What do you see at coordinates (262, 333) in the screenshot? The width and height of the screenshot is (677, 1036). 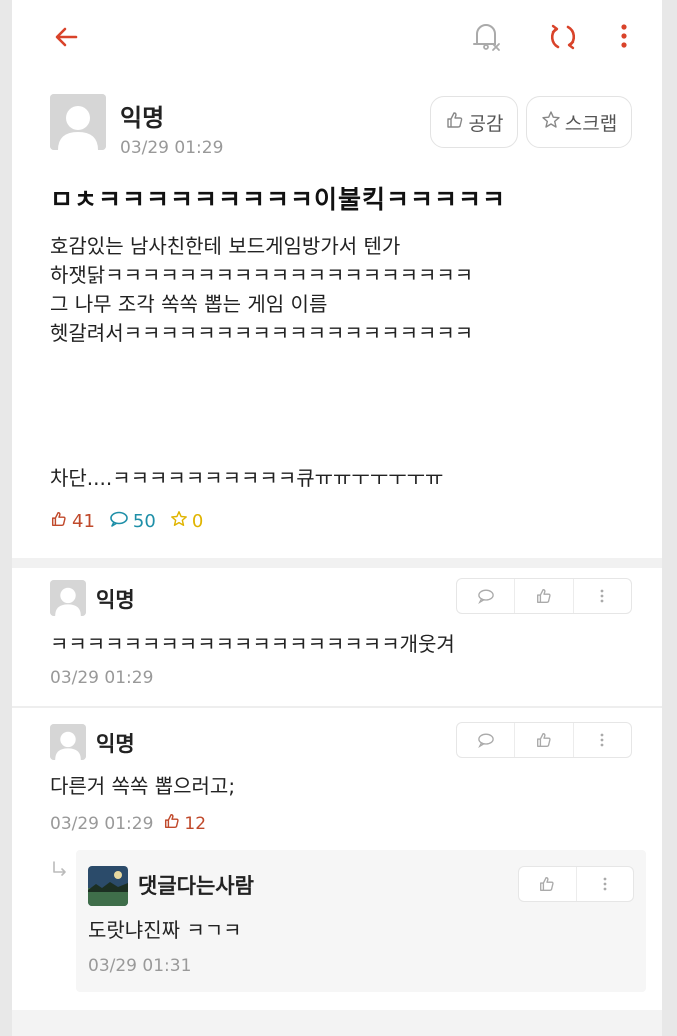 I see `post-body-line: 헷갈려서ㅋㅋㅋㅋㅋㅋㅋㅋㅋㅋㅋㅋㅋㅋㅋㅋㅋㅋㅋ` at bounding box center [262, 333].